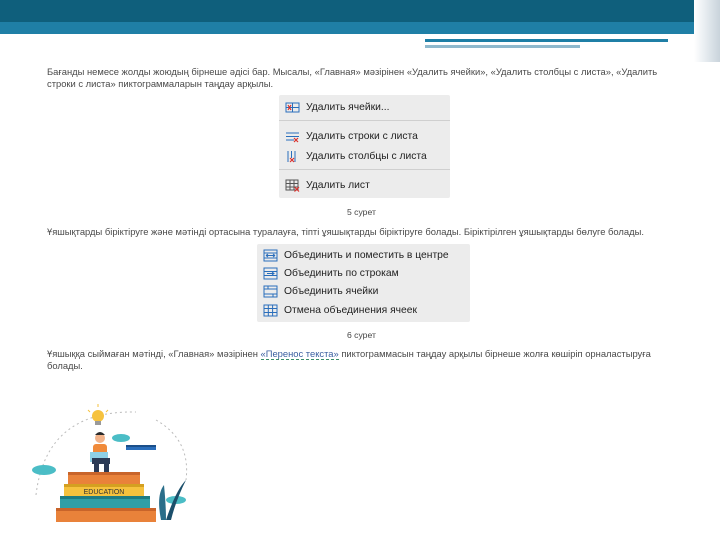  I want to click on menu-item-delete-columns: Удалить столбцы с листа, so click(353, 156).